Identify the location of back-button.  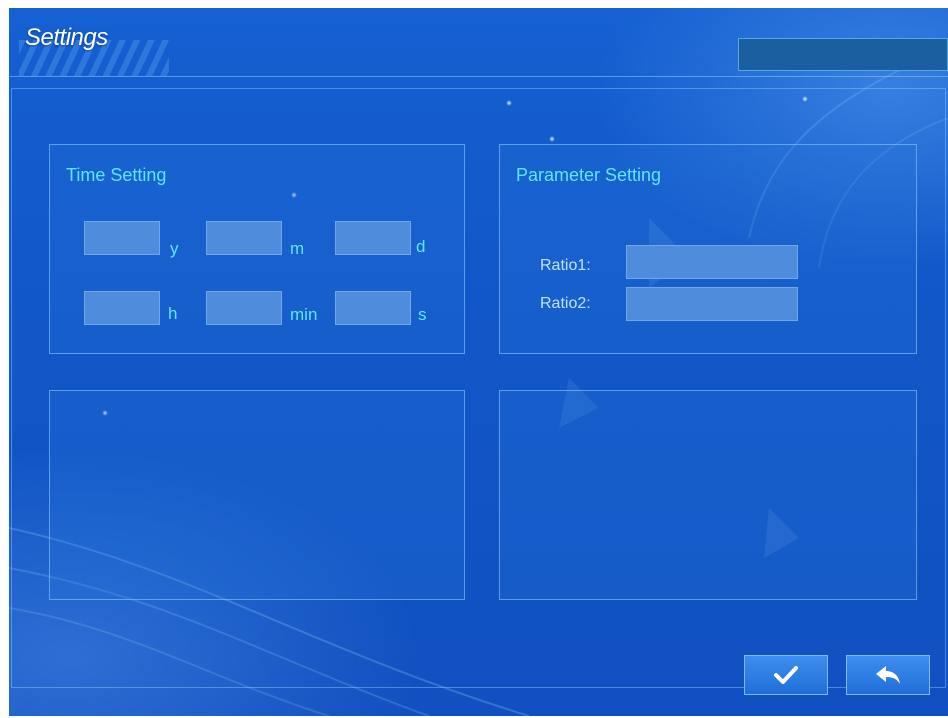
(888, 675).